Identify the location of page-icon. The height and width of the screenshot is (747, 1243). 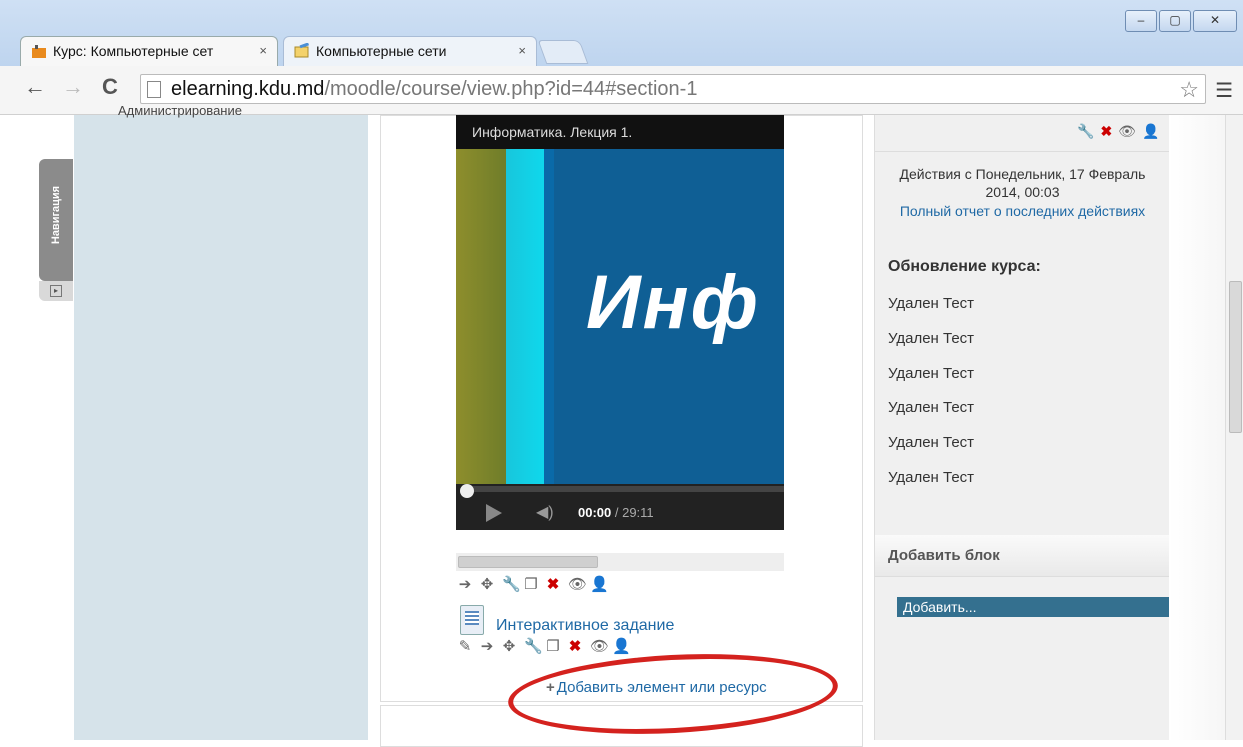
(154, 89).